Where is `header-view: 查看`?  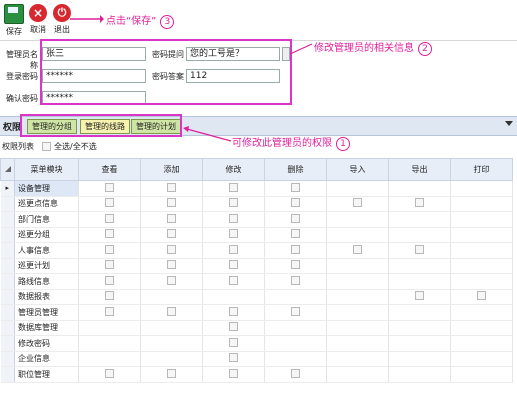 header-view: 查看 is located at coordinates (109, 169).